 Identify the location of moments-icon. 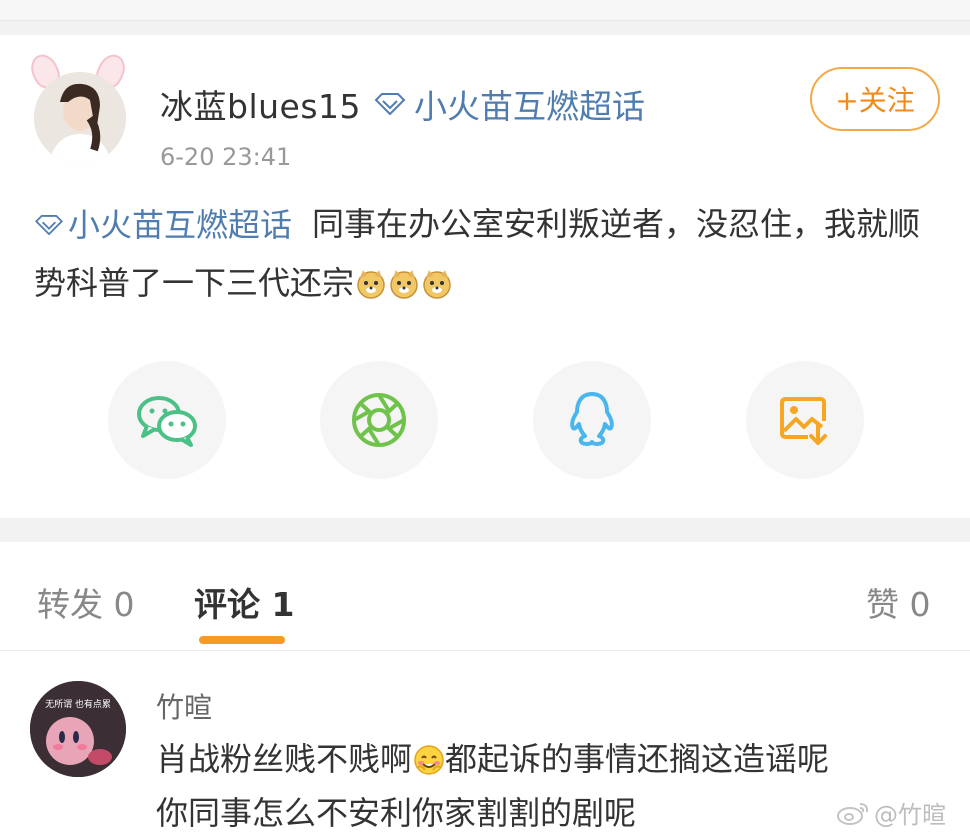
(379, 420).